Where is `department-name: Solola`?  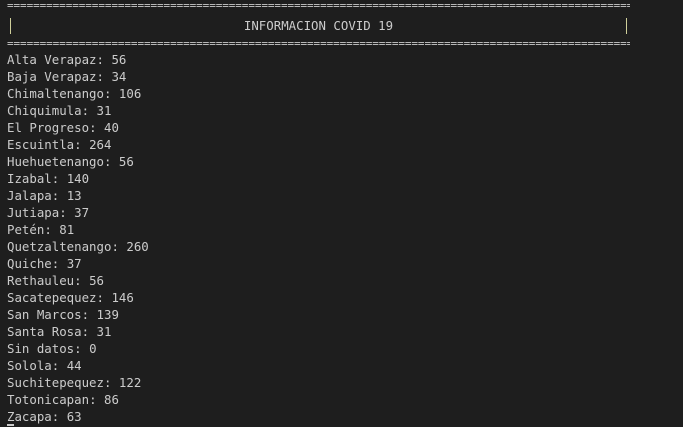
department-name: Solola is located at coordinates (29, 365).